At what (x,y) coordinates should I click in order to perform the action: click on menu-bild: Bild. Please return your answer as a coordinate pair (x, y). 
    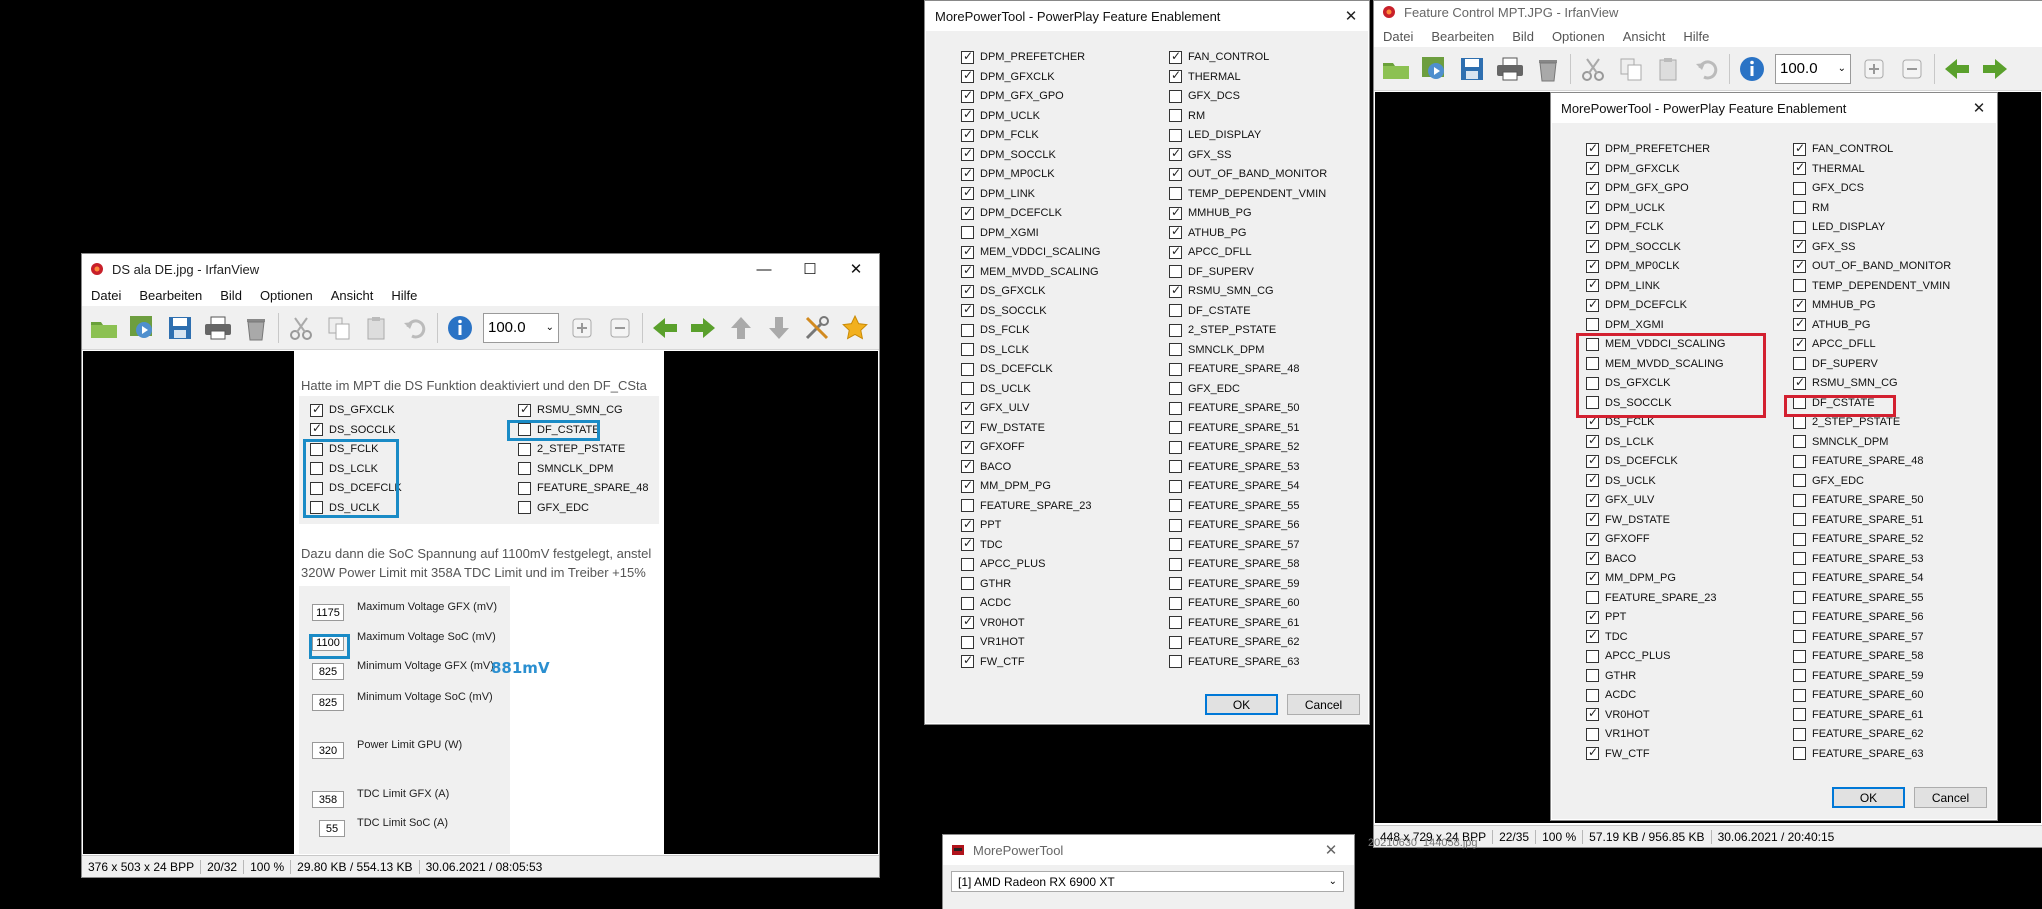
    Looking at the image, I should click on (231, 295).